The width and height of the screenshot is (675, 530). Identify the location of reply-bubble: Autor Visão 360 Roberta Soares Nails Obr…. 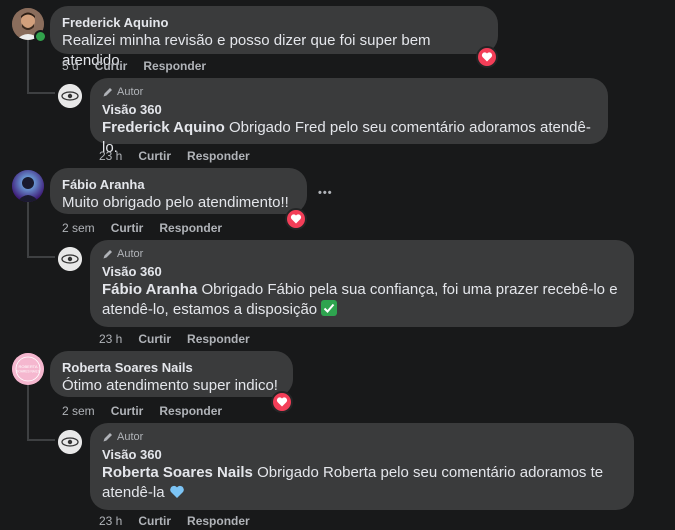
(362, 466).